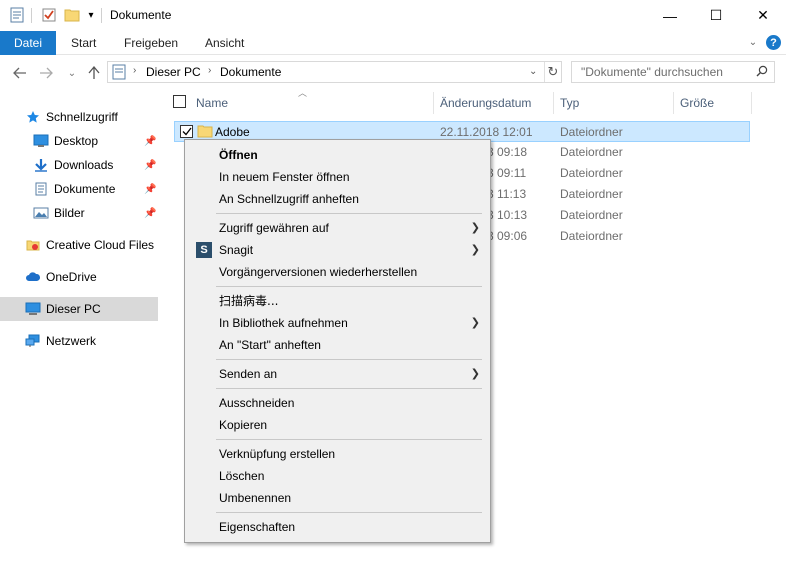  What do you see at coordinates (670, 15) in the screenshot?
I see `minimize-button: —` at bounding box center [670, 15].